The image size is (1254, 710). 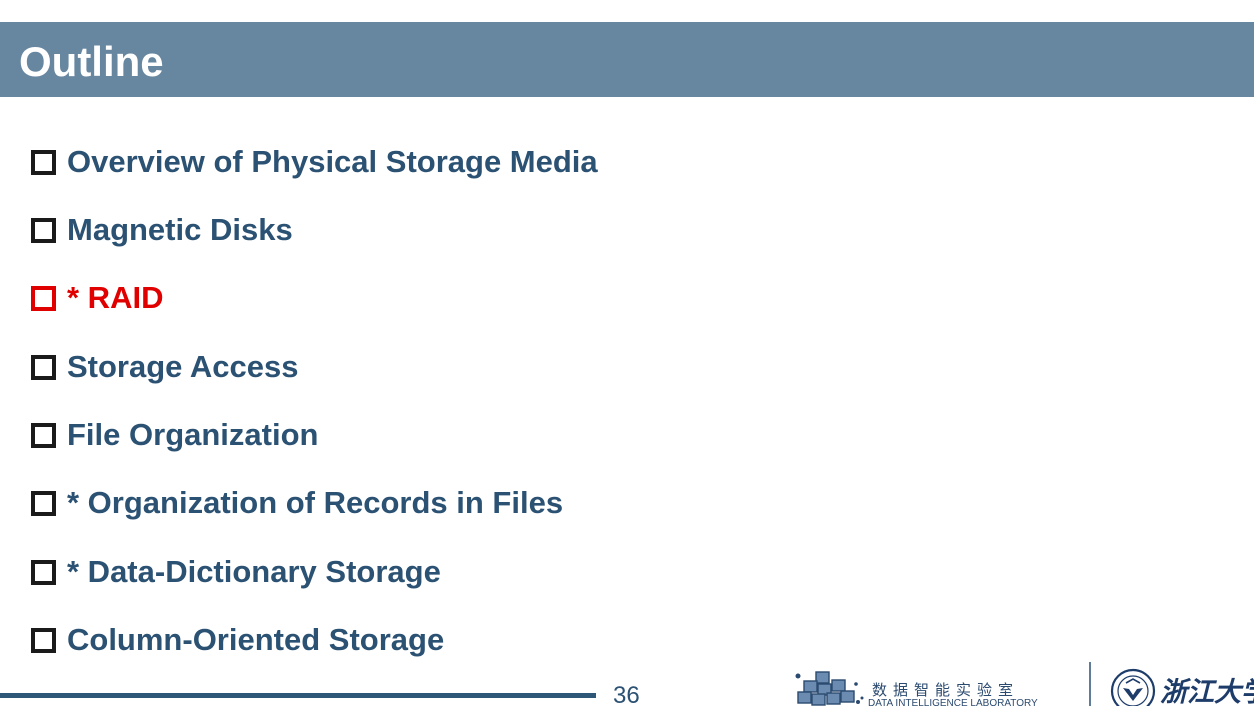 I want to click on lab-logo: 数据智能实验室 DATA INTELLIGENCE LABORATORY, so click(x=944, y=688).